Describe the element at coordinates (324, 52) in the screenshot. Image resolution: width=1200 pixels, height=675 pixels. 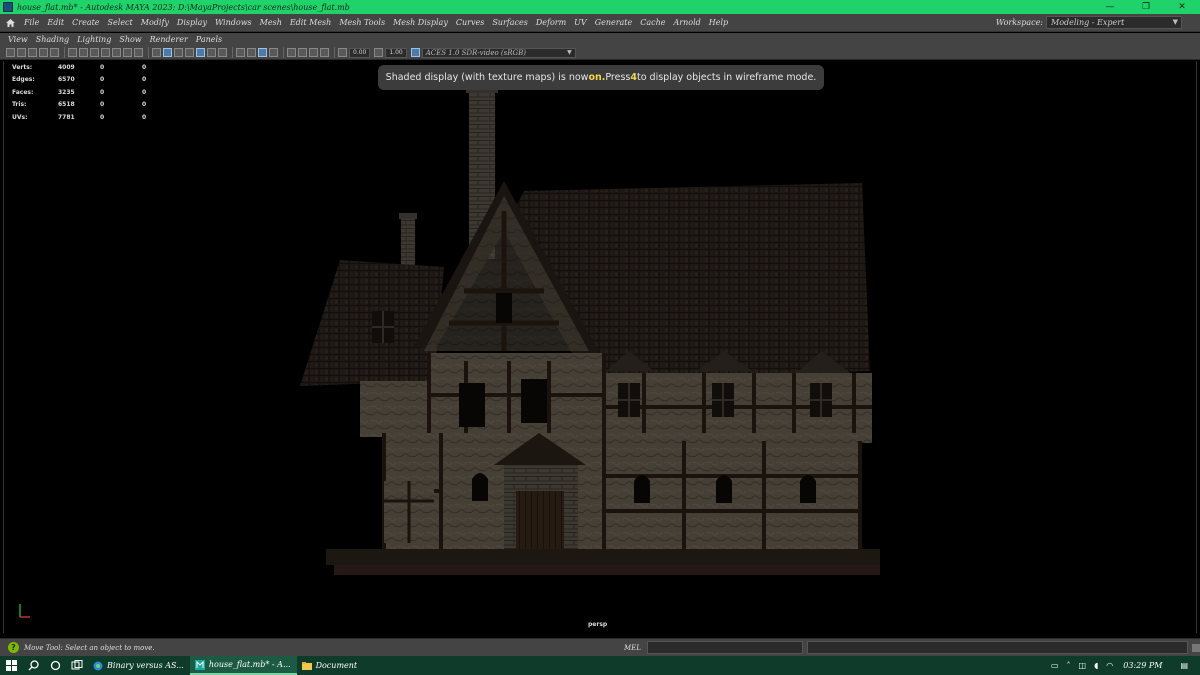
I see `backface-culling-icon` at that location.